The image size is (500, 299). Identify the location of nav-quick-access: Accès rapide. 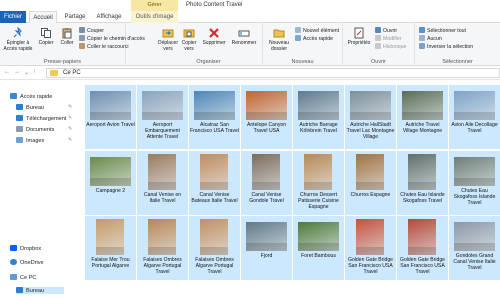
(31, 96).